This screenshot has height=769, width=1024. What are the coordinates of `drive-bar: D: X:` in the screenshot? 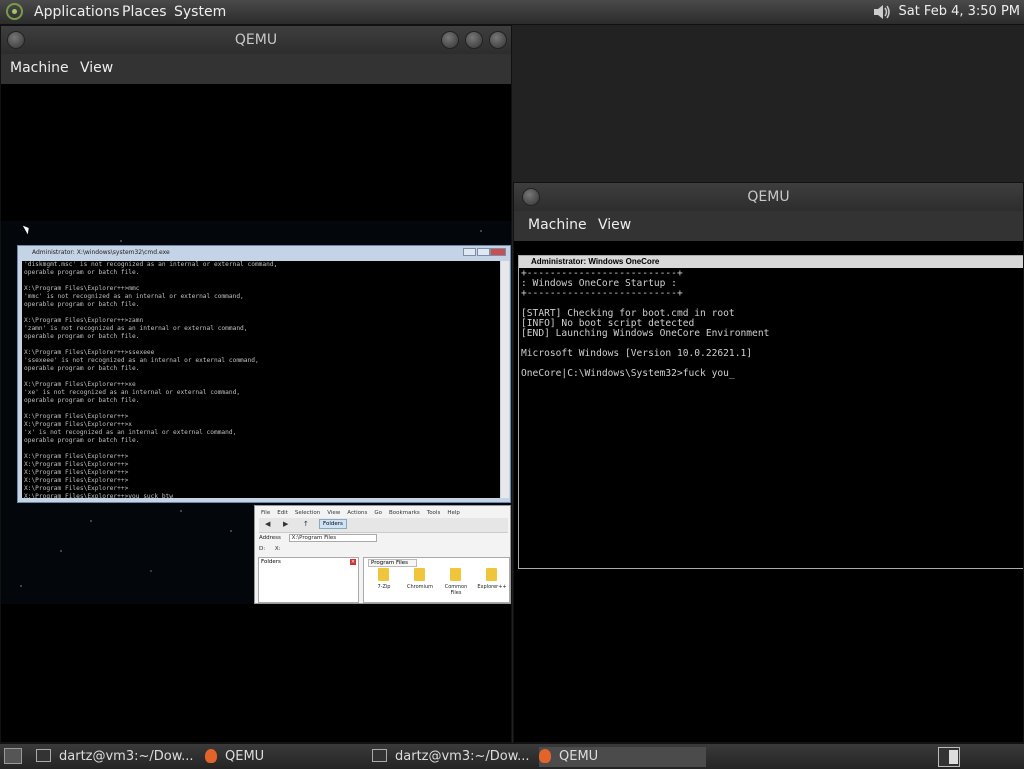 It's located at (269, 549).